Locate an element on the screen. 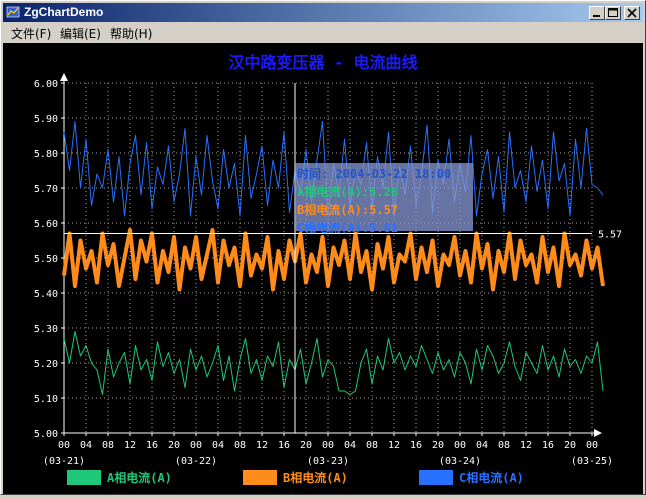 The height and width of the screenshot is (499, 646). tooltip-row: A相电流(A):5.26 is located at coordinates (347, 191).